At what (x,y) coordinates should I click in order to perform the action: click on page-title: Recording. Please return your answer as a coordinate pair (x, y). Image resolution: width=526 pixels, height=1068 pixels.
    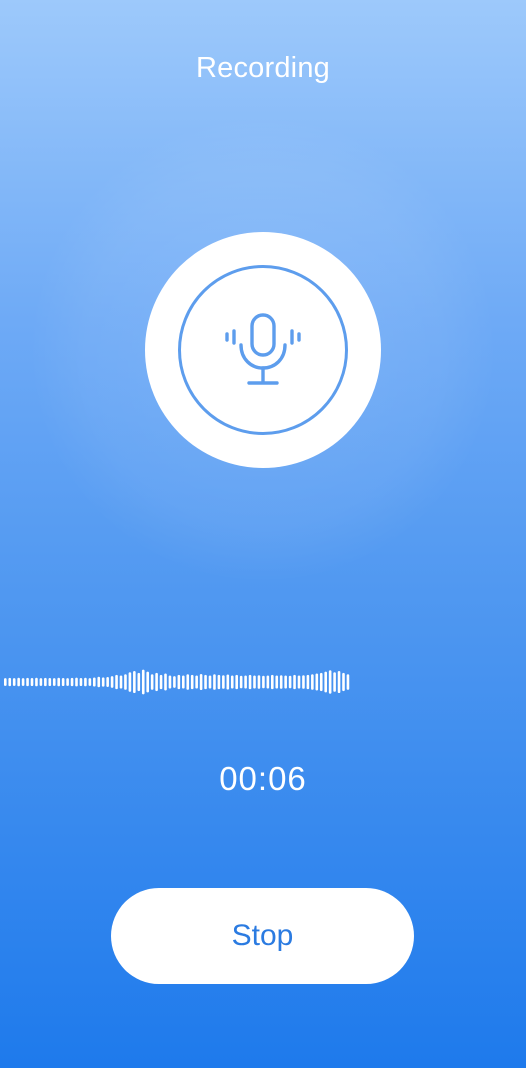
    Looking at the image, I should click on (263, 68).